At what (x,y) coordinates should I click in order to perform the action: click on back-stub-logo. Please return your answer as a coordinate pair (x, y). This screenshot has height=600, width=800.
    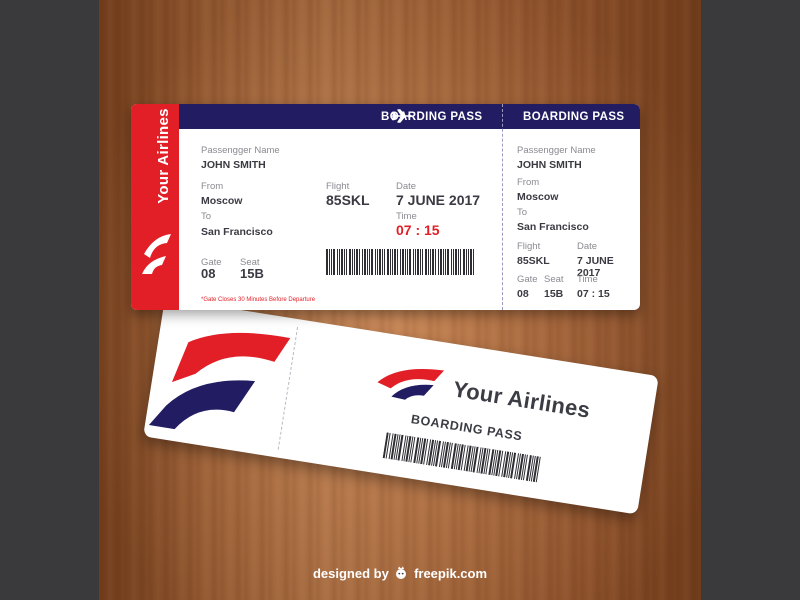
    Looking at the image, I should click on (220, 377).